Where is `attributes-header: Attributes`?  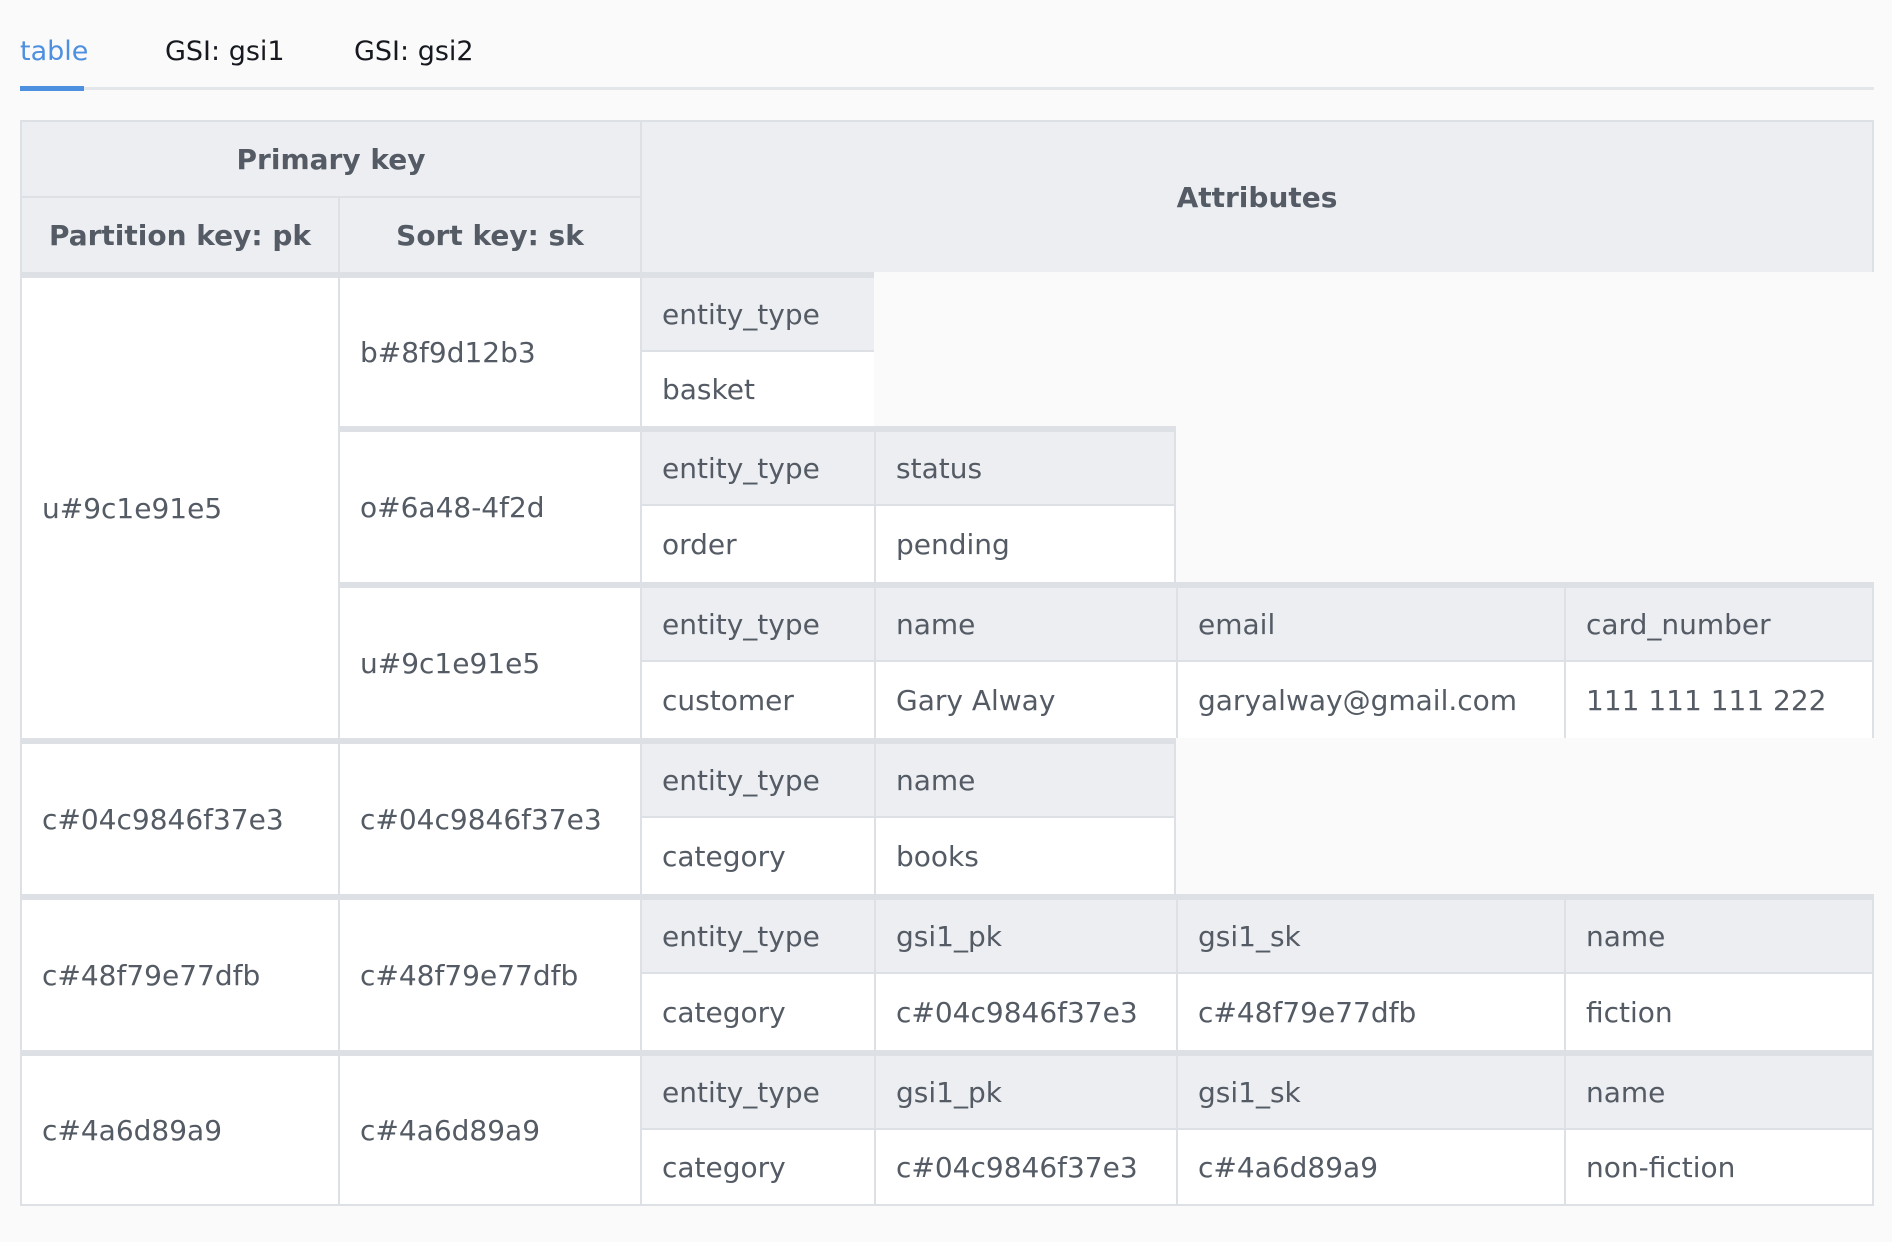
attributes-header: Attributes is located at coordinates (1257, 196).